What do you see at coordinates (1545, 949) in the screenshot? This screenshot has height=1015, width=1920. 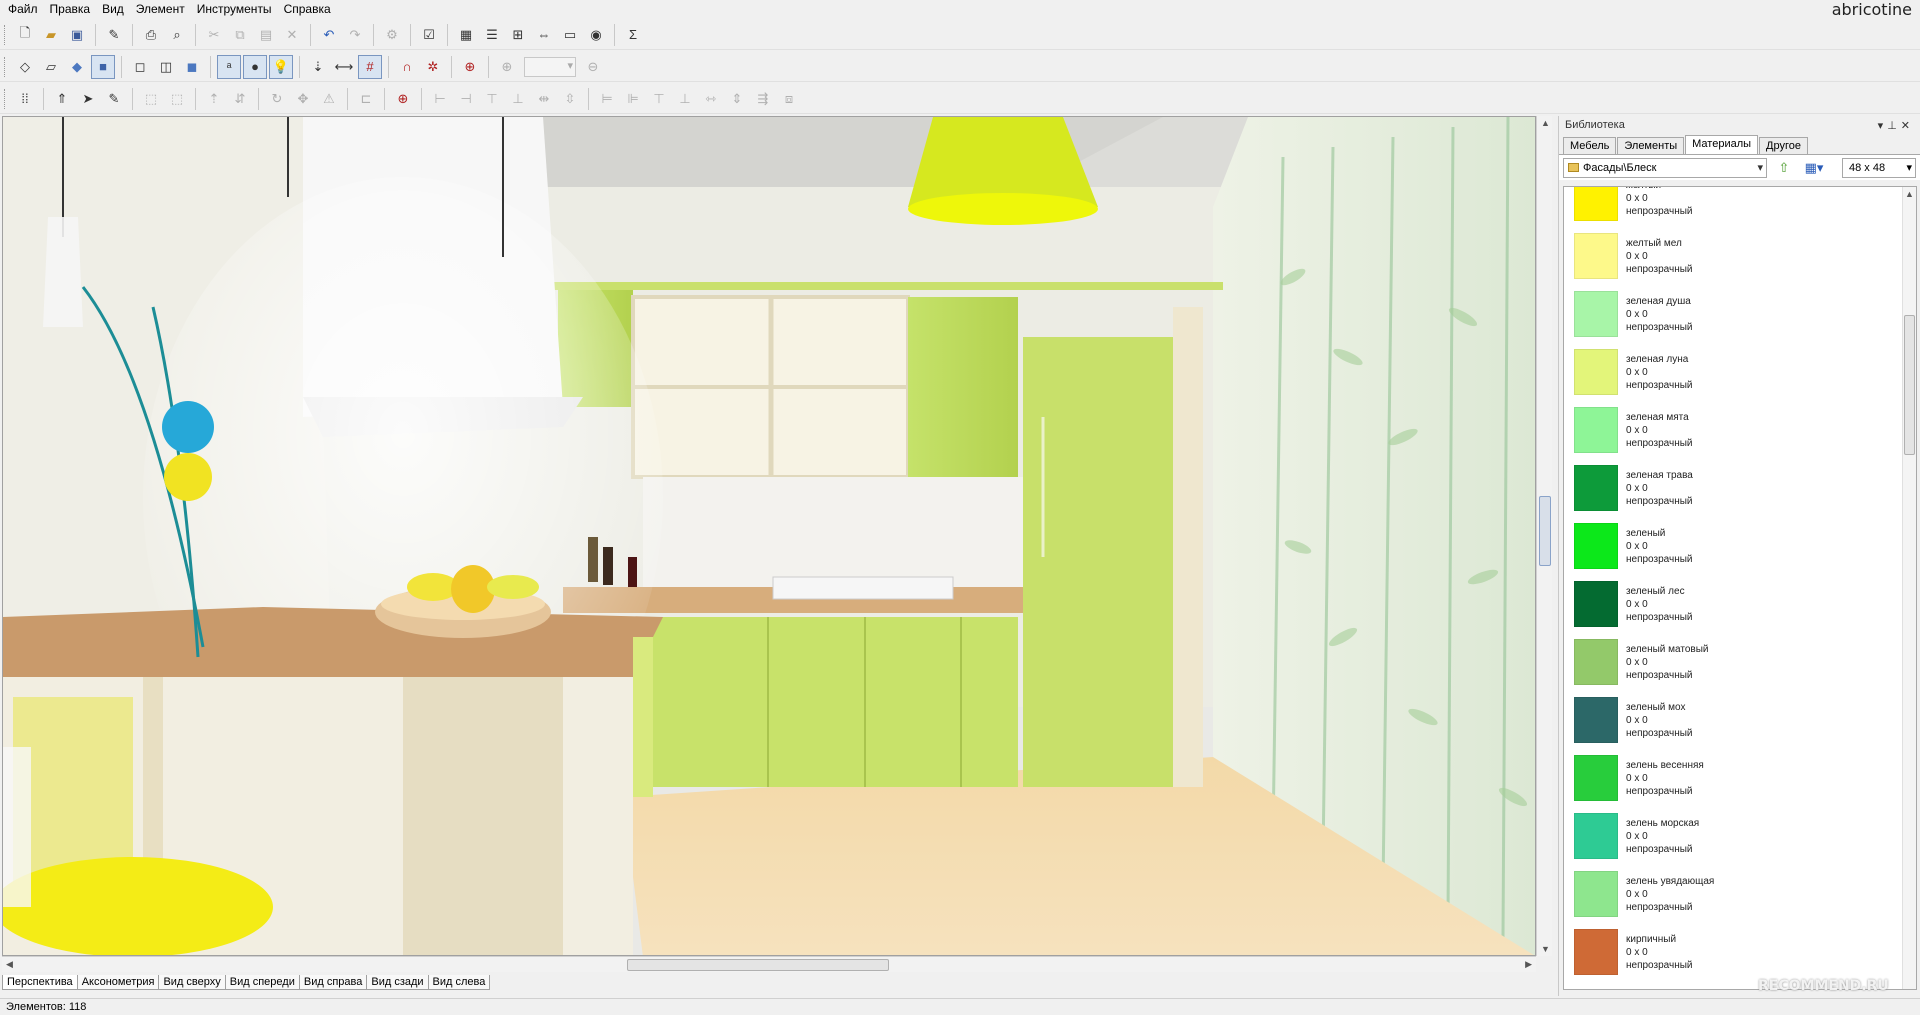 I see `scroll-down-icon: ▼` at bounding box center [1545, 949].